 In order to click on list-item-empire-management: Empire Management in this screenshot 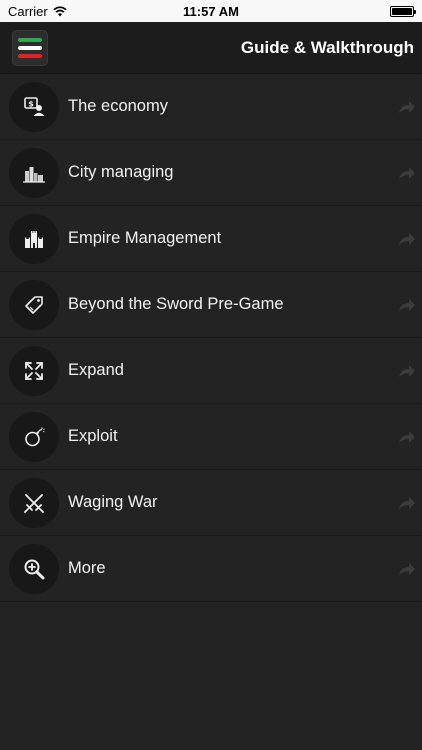, I will do `click(211, 239)`.